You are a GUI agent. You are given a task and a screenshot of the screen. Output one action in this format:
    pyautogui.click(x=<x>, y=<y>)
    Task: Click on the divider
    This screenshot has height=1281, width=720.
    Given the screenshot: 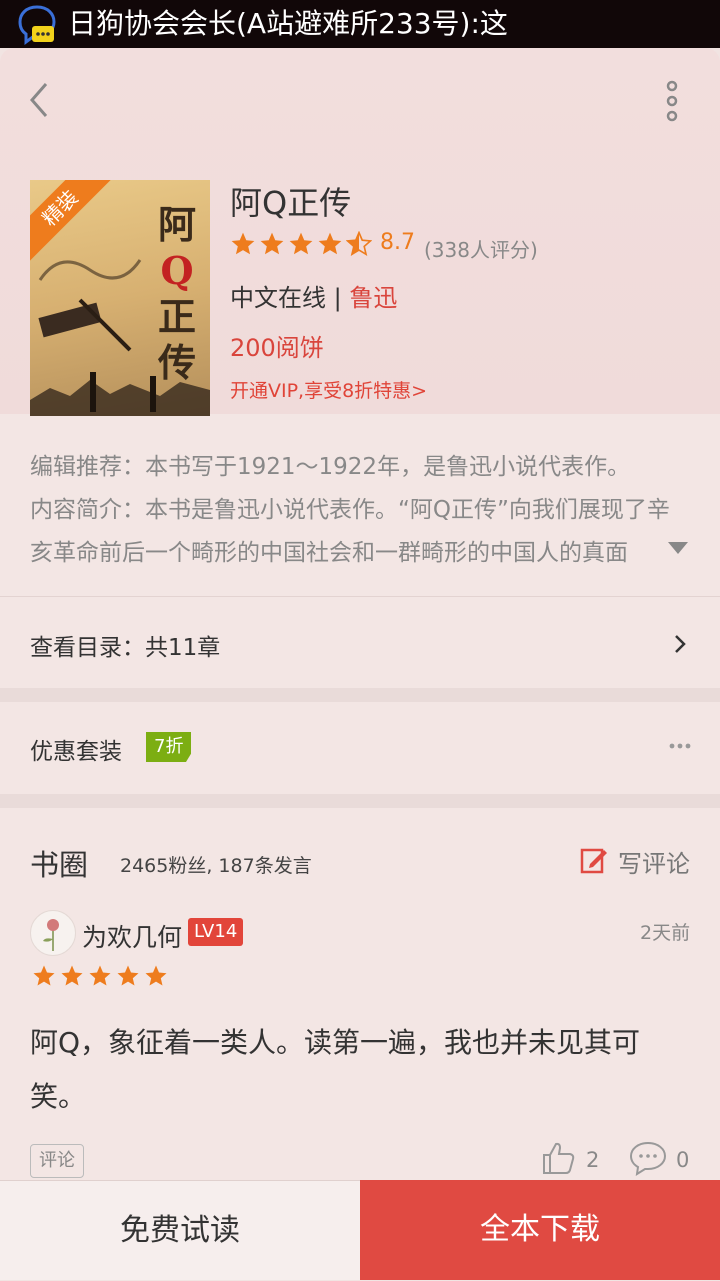 What is the action you would take?
    pyautogui.click(x=360, y=596)
    